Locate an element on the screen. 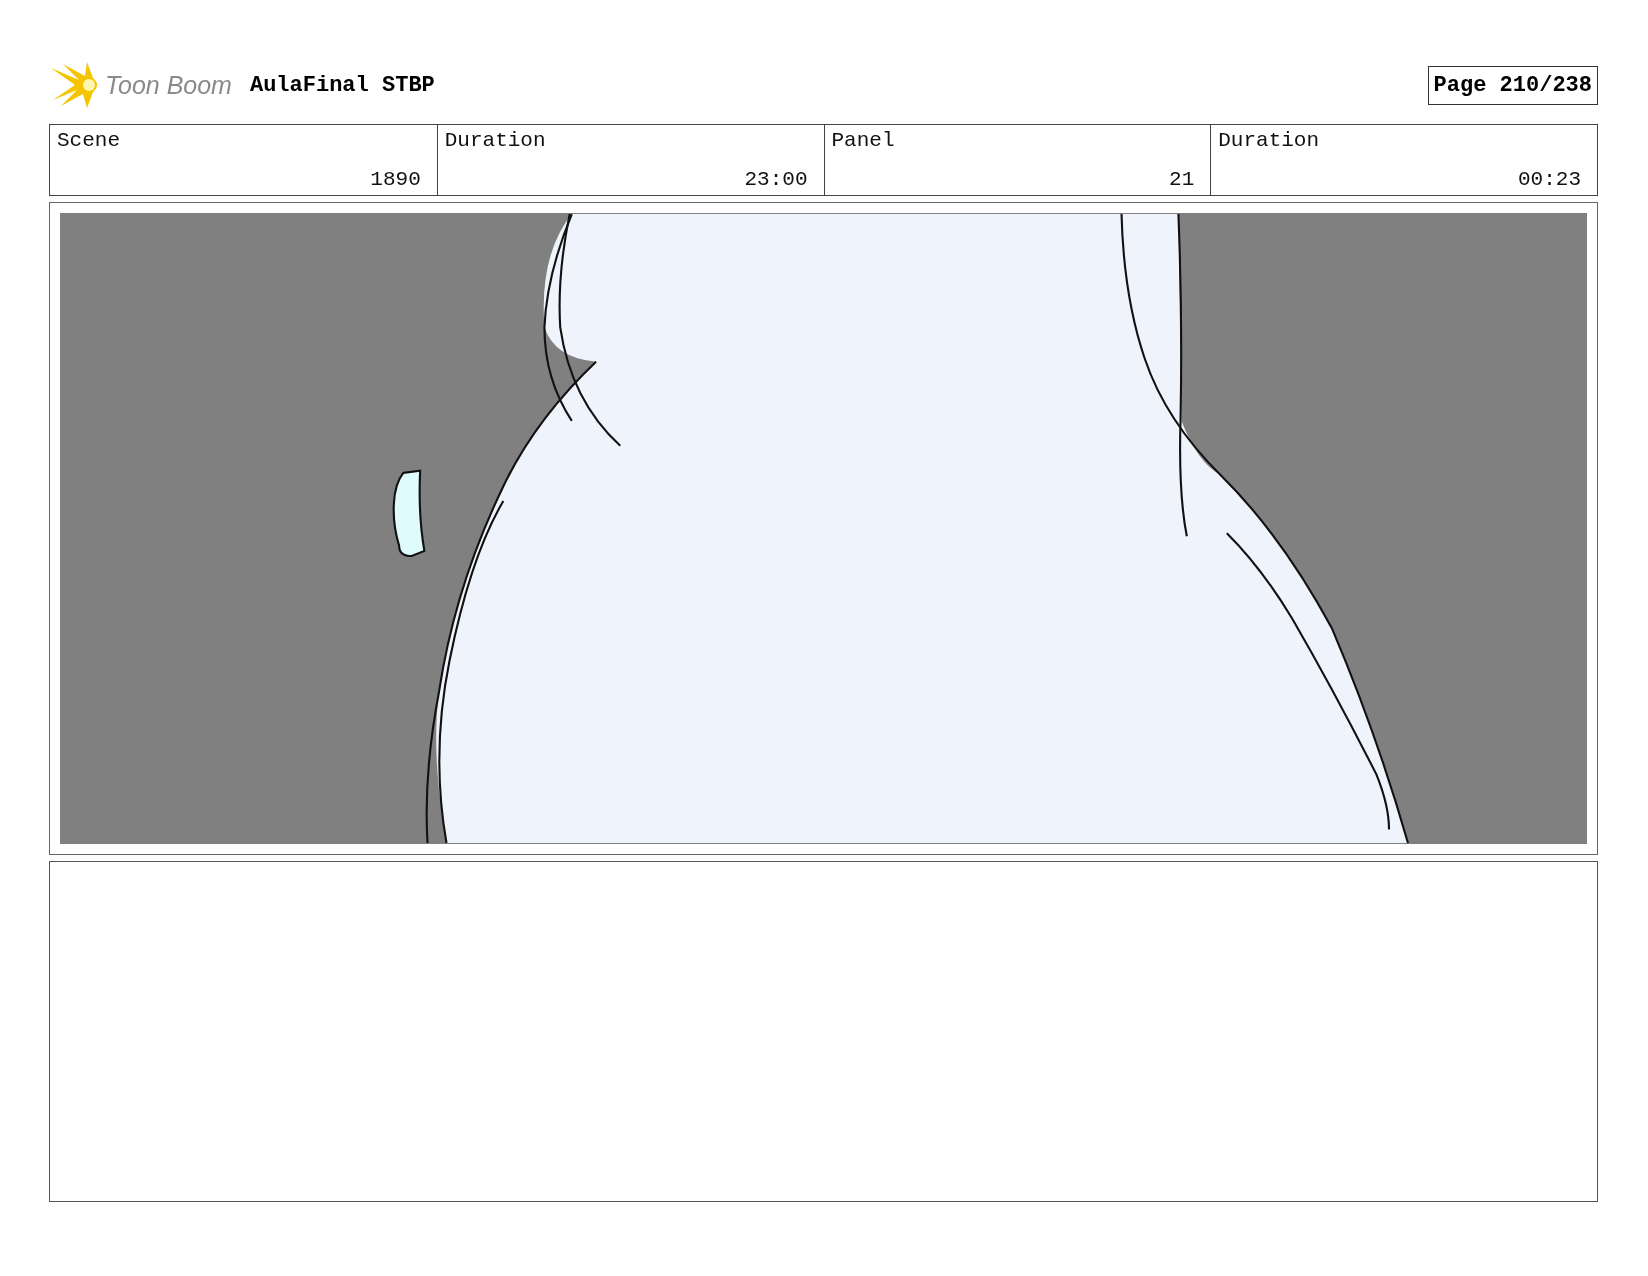 The width and height of the screenshot is (1648, 1276). field-label: Panel is located at coordinates (863, 140).